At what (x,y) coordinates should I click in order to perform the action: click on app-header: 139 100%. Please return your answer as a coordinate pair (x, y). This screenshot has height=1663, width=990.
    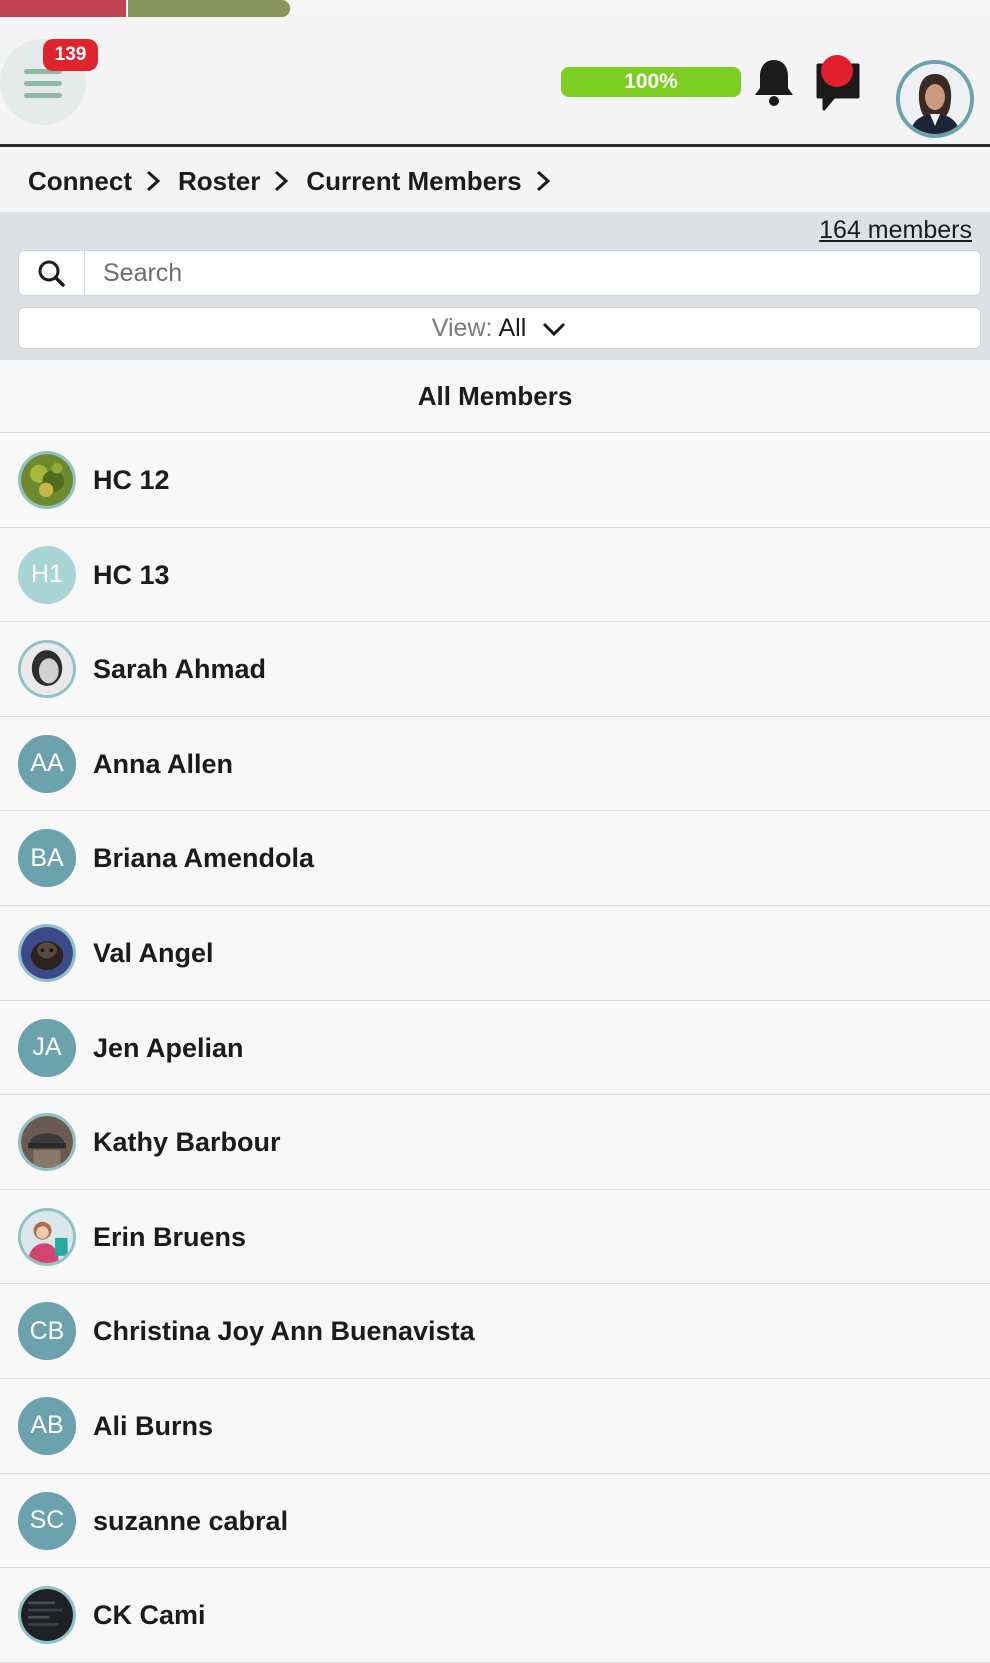
    Looking at the image, I should click on (495, 82).